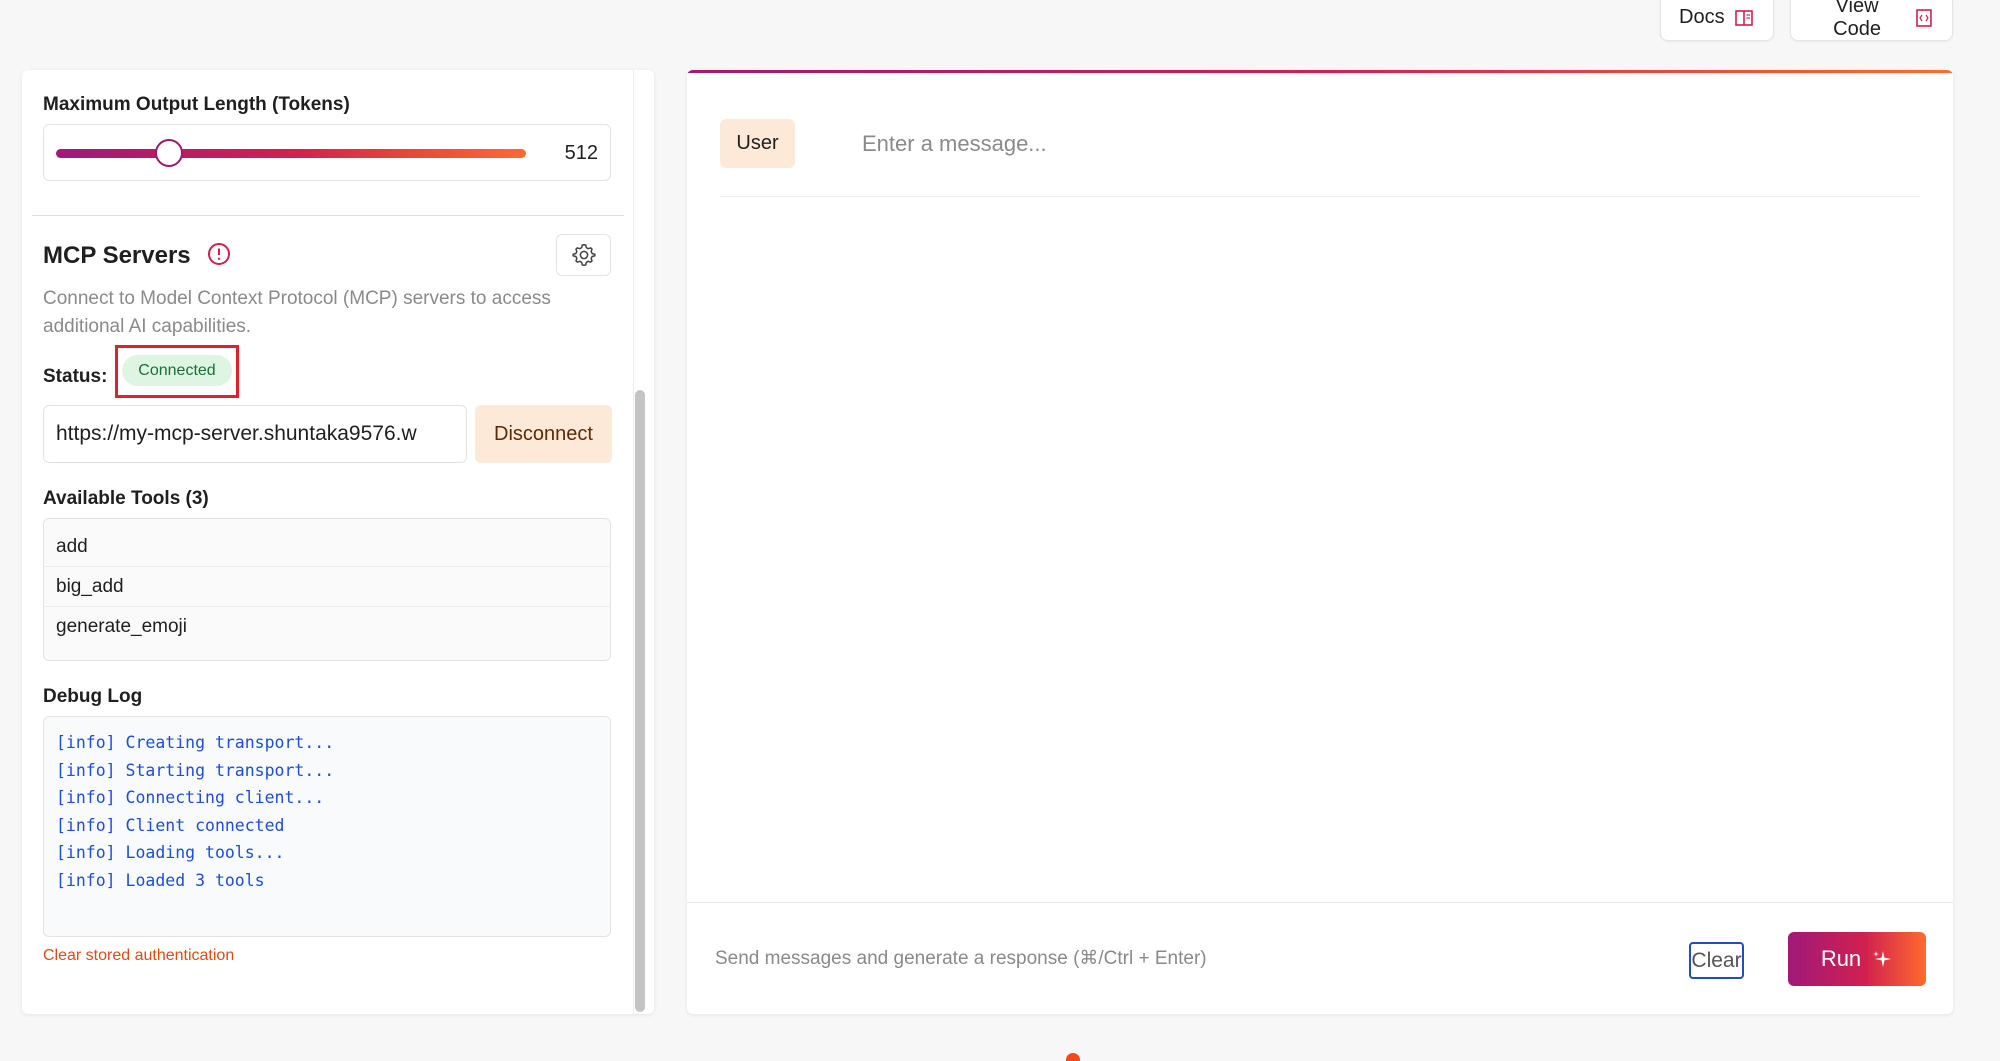 The image size is (2000, 1061). I want to click on tools-list: add big_add generate_emoji, so click(327, 589).